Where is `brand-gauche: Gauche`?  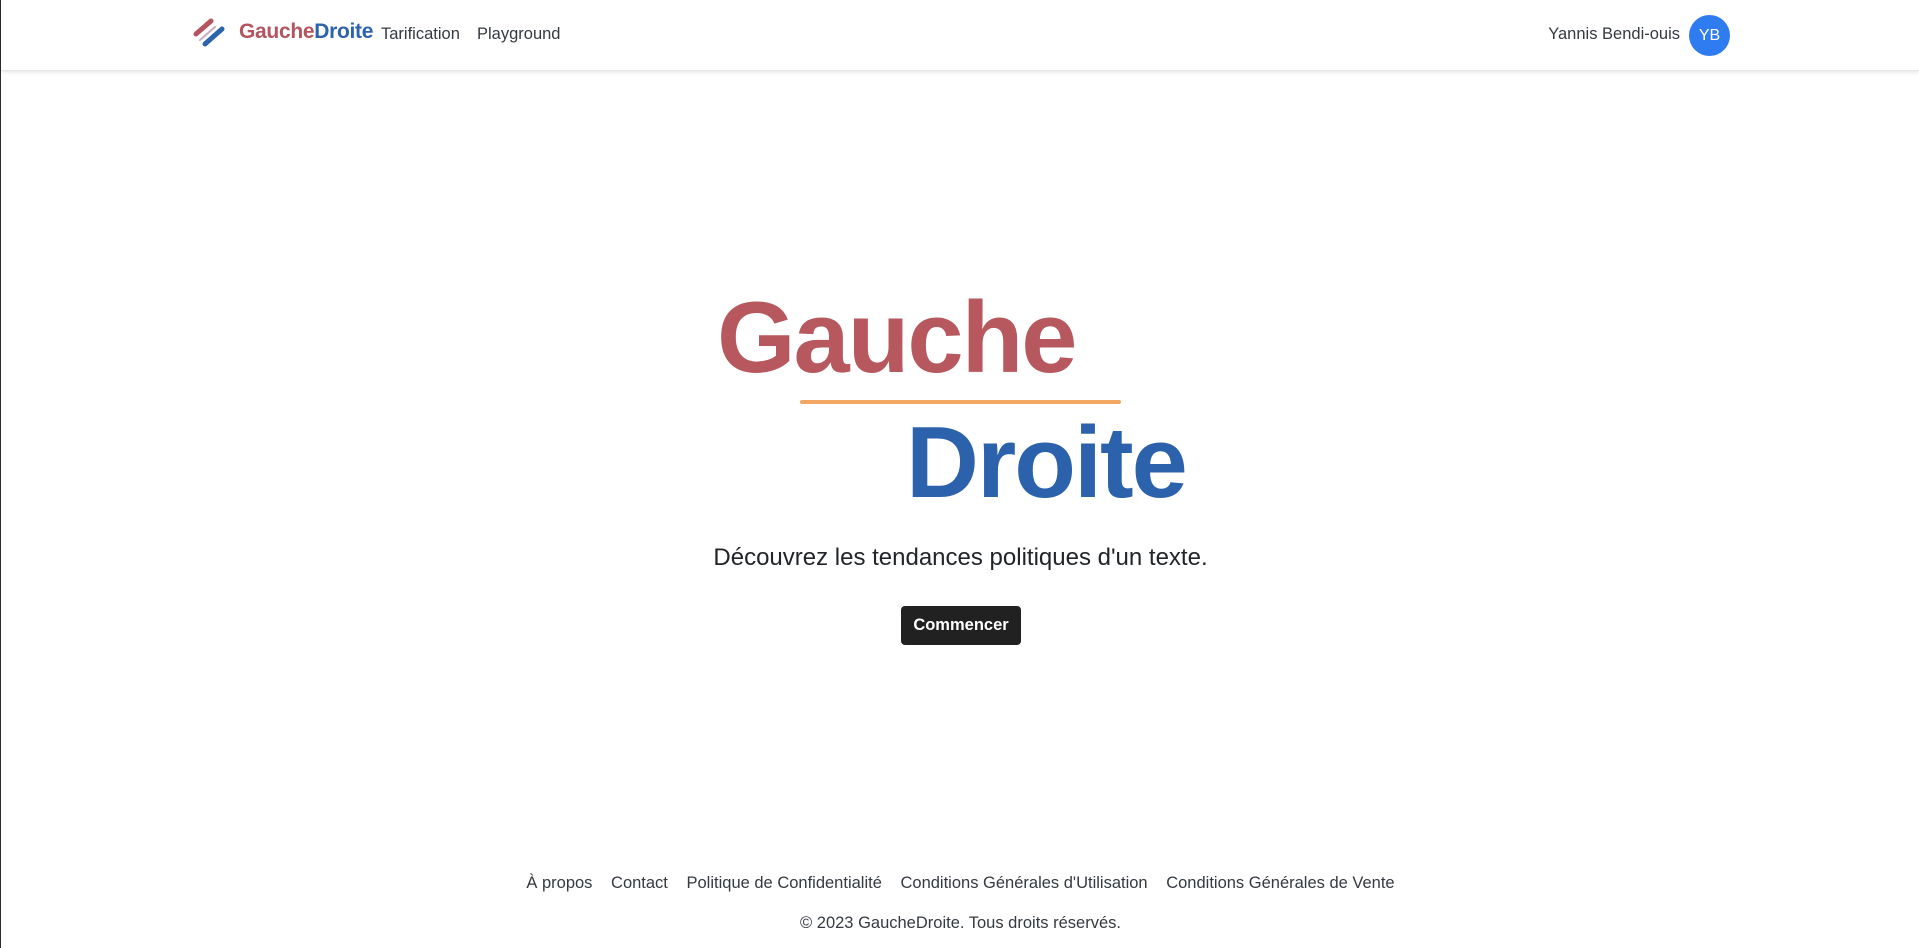
brand-gauche: Gauche is located at coordinates (277, 31).